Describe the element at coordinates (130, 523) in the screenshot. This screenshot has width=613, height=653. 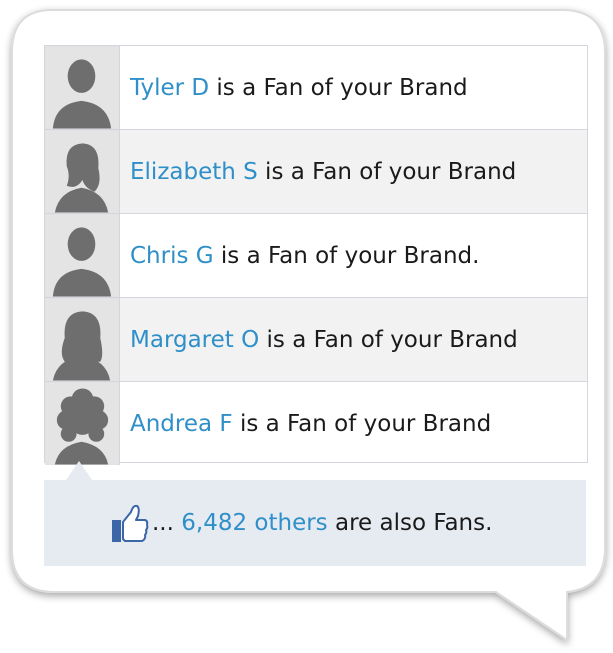
I see `thumbs-up-icon` at that location.